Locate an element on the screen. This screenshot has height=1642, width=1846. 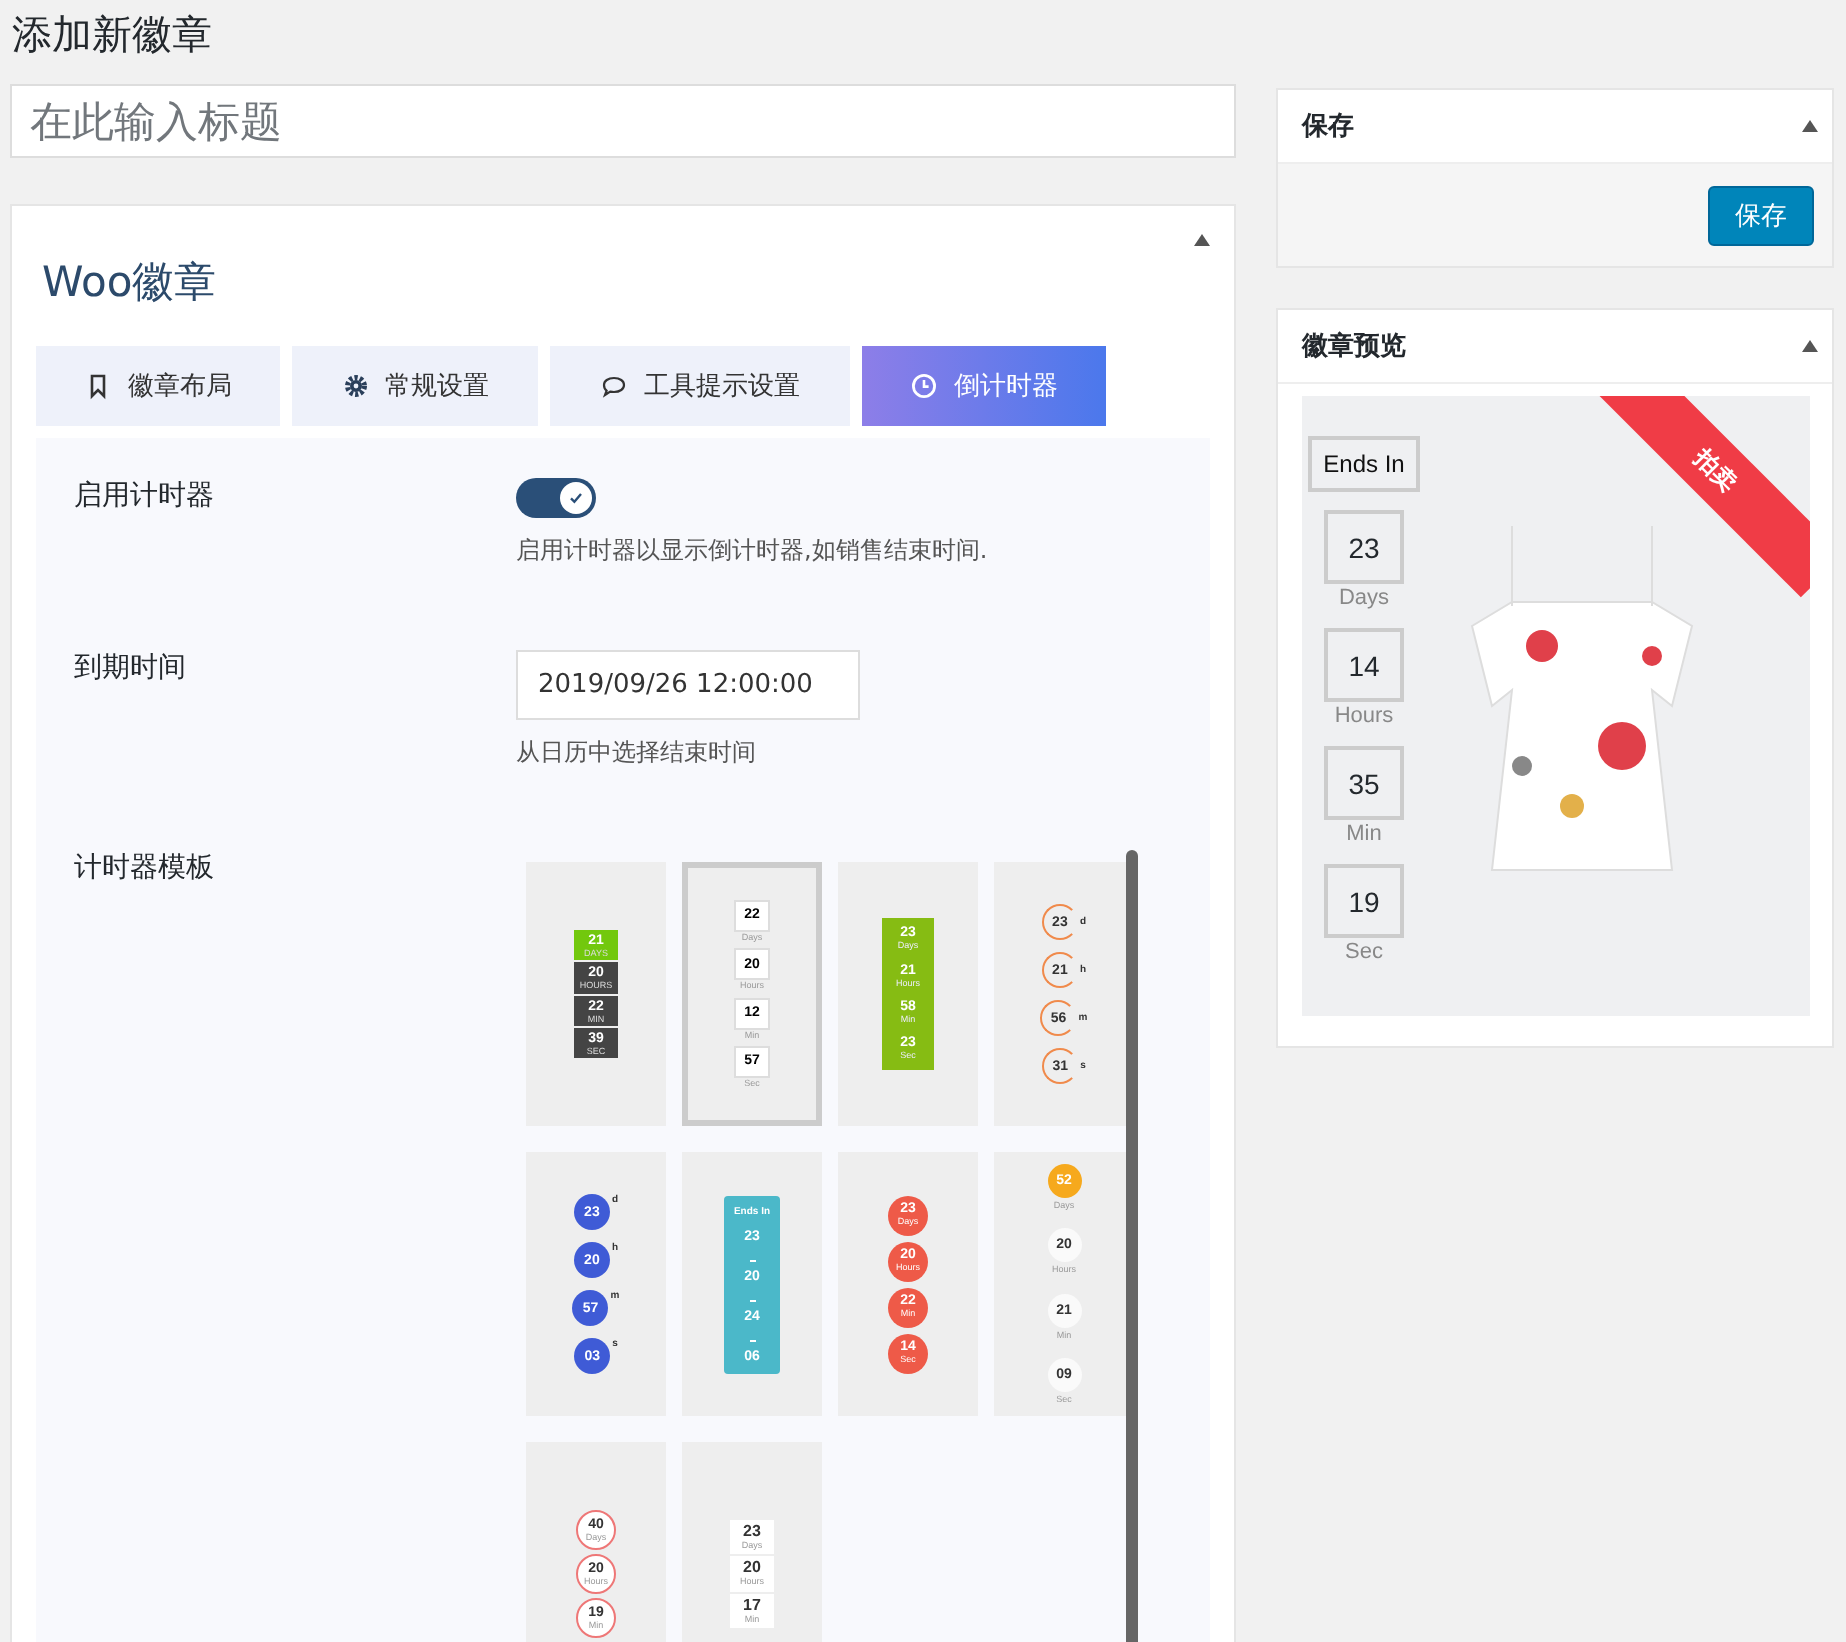
timer-value: 20 is located at coordinates (752, 1568).